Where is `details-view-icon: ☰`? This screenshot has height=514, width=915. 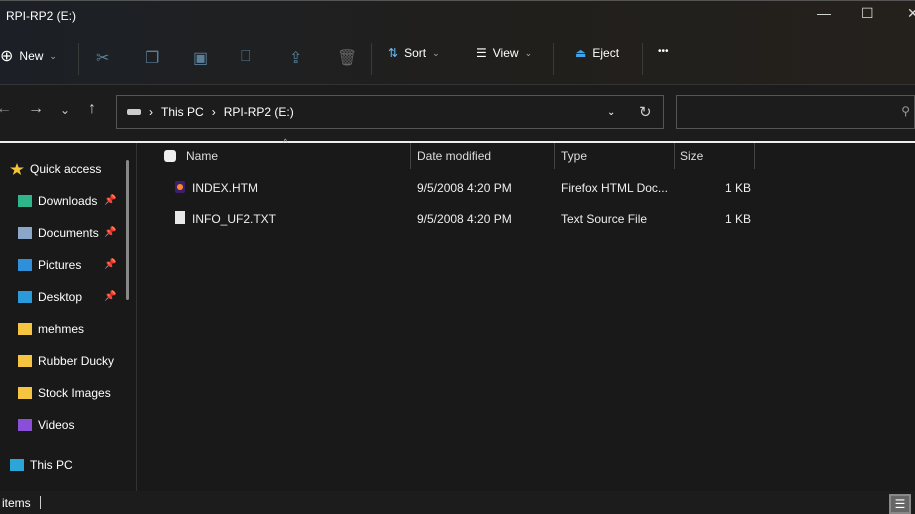 details-view-icon: ☰ is located at coordinates (900, 504).